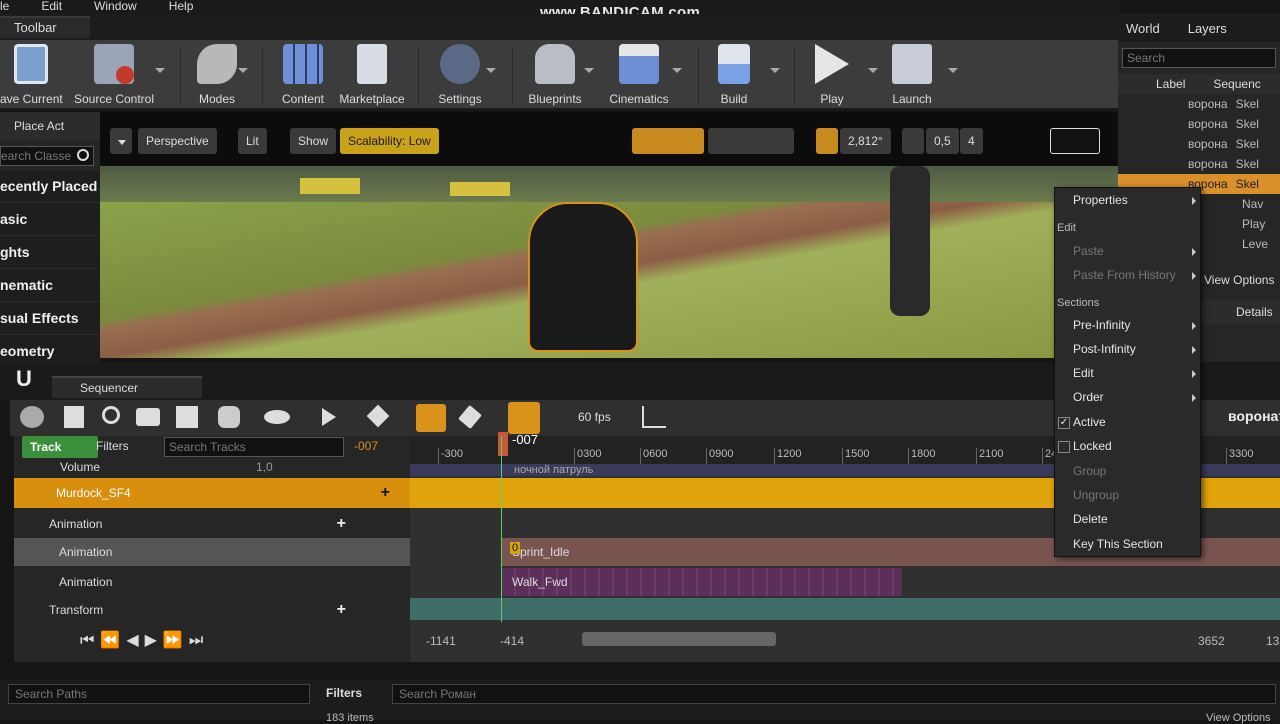 The image size is (1280, 724). Describe the element at coordinates (4, 7) in the screenshot. I see `menu-file: le` at that location.